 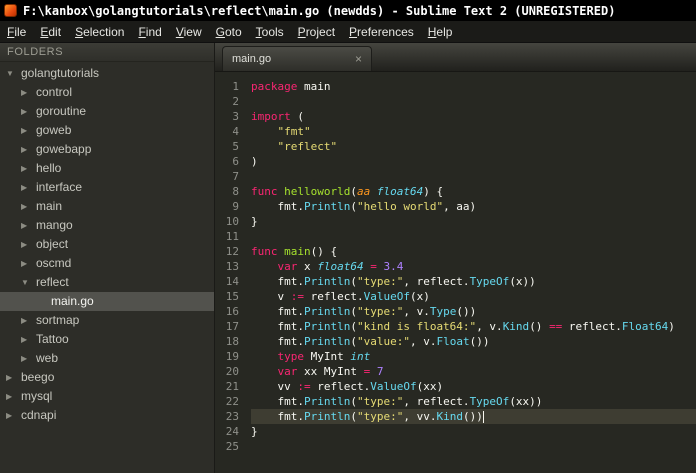 What do you see at coordinates (16, 32) in the screenshot?
I see `menu-file: File` at bounding box center [16, 32].